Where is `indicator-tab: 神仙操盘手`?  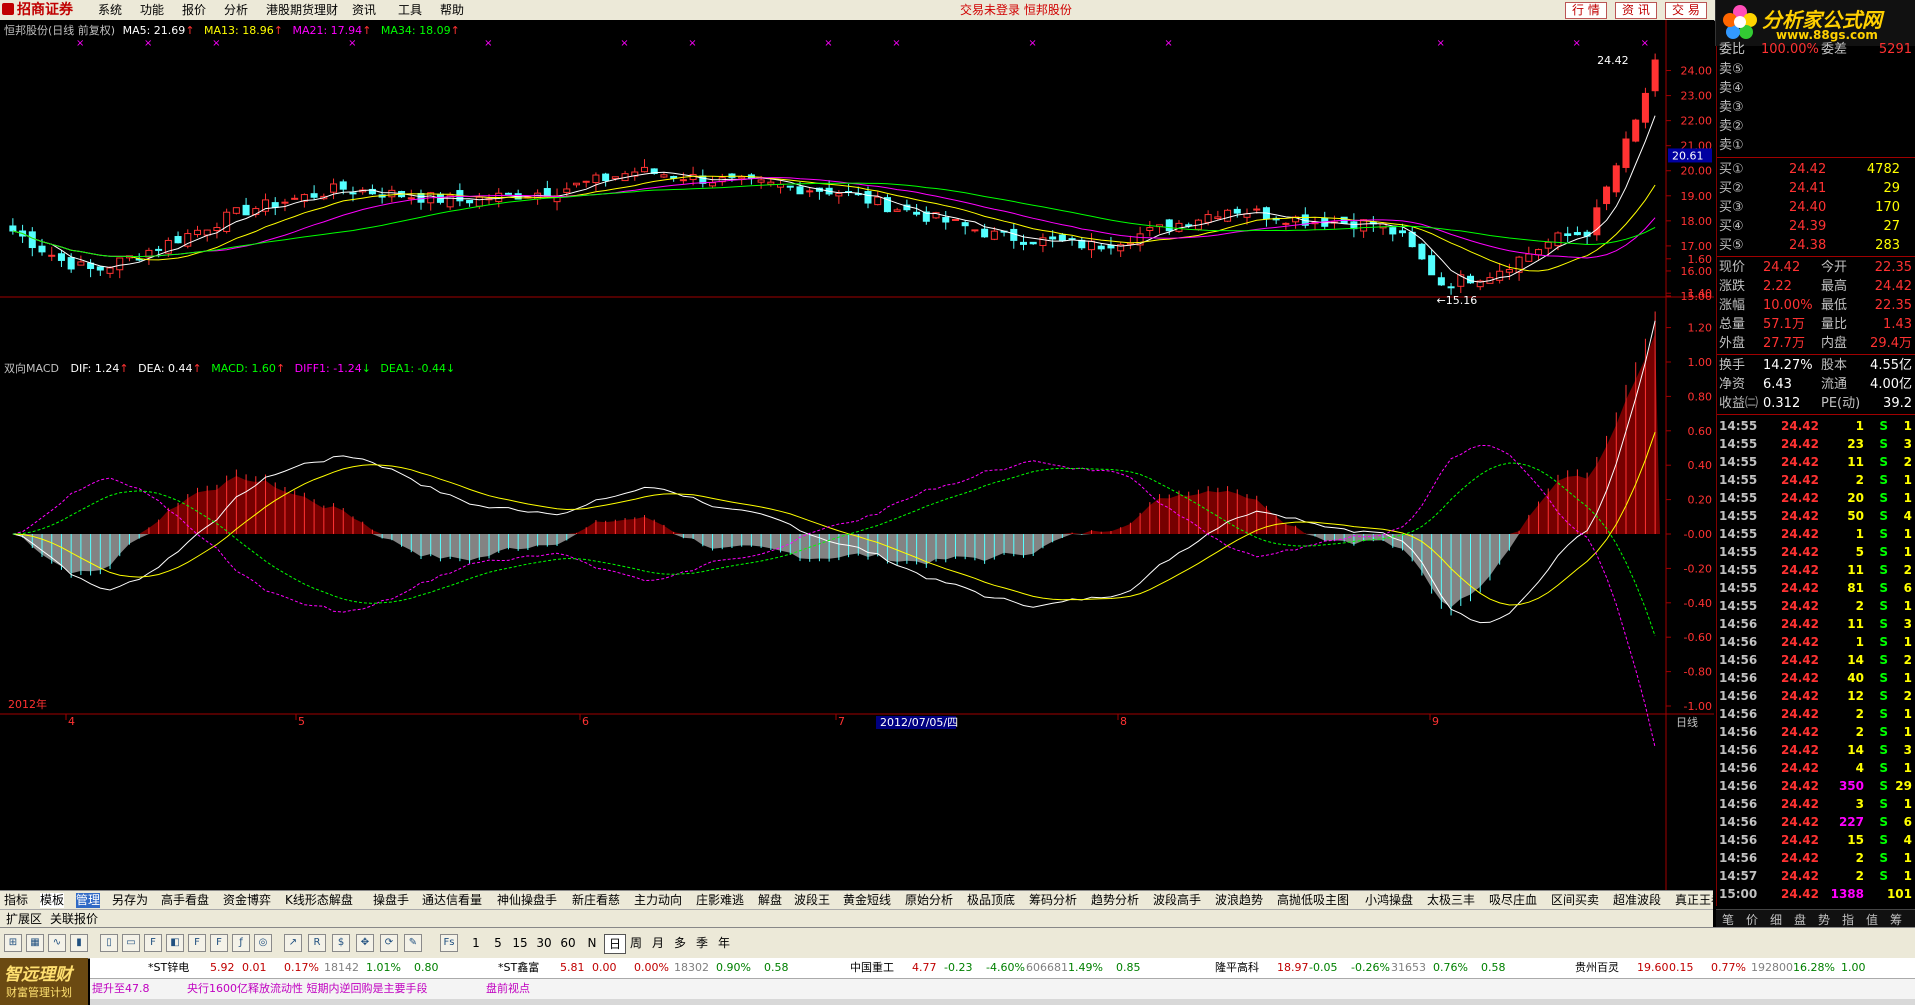
indicator-tab: 神仙操盘手 is located at coordinates (527, 900).